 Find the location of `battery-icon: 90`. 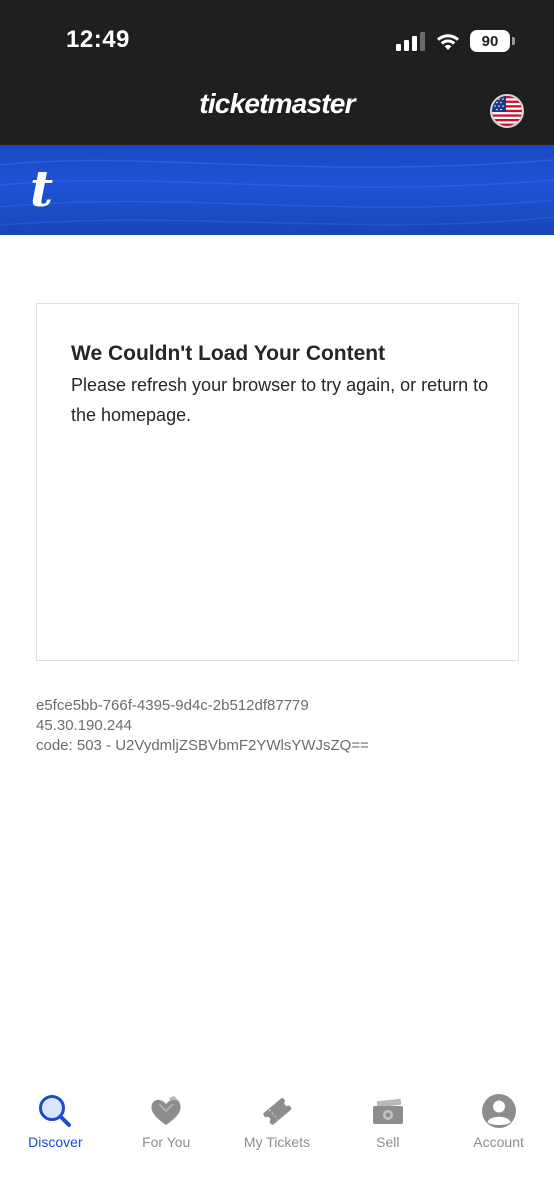

battery-icon: 90 is located at coordinates (492, 41).